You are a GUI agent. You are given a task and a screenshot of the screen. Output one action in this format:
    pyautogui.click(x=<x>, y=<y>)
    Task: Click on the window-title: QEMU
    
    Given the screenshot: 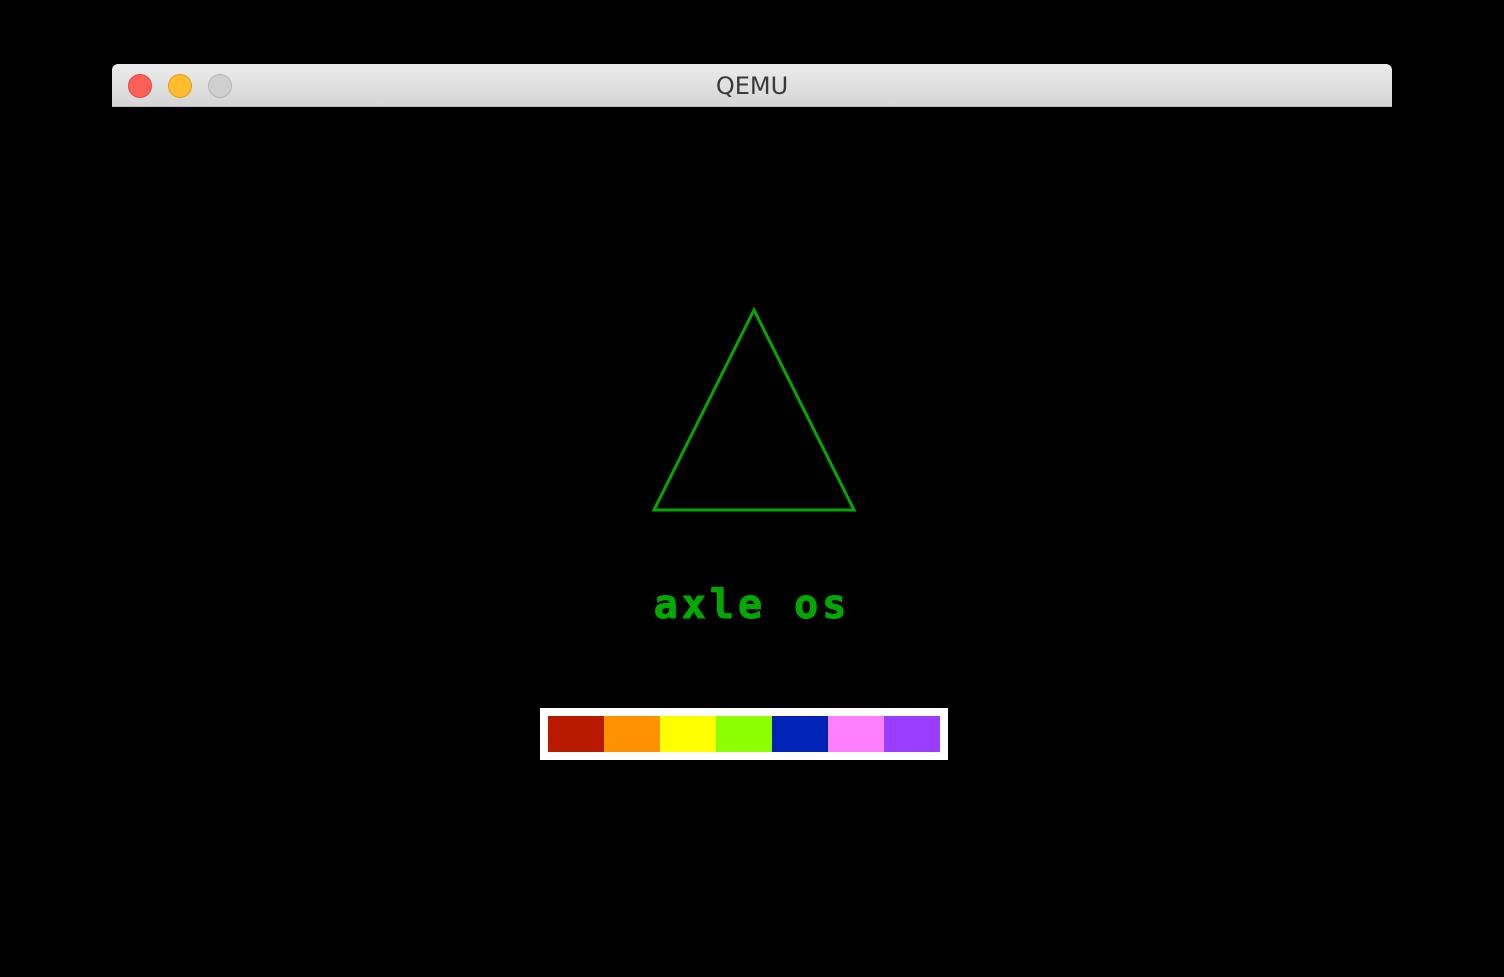 What is the action you would take?
    pyautogui.click(x=752, y=86)
    